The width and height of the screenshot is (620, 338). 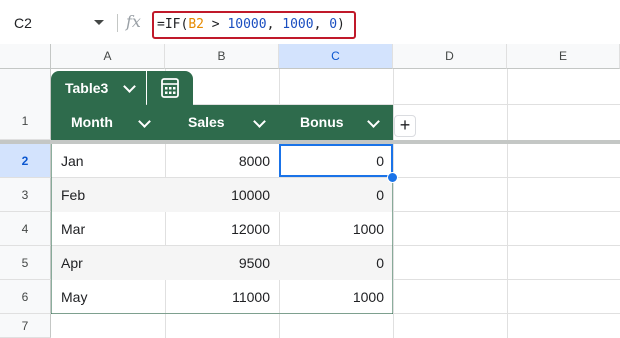 I want to click on table-view-button, so click(x=170, y=88).